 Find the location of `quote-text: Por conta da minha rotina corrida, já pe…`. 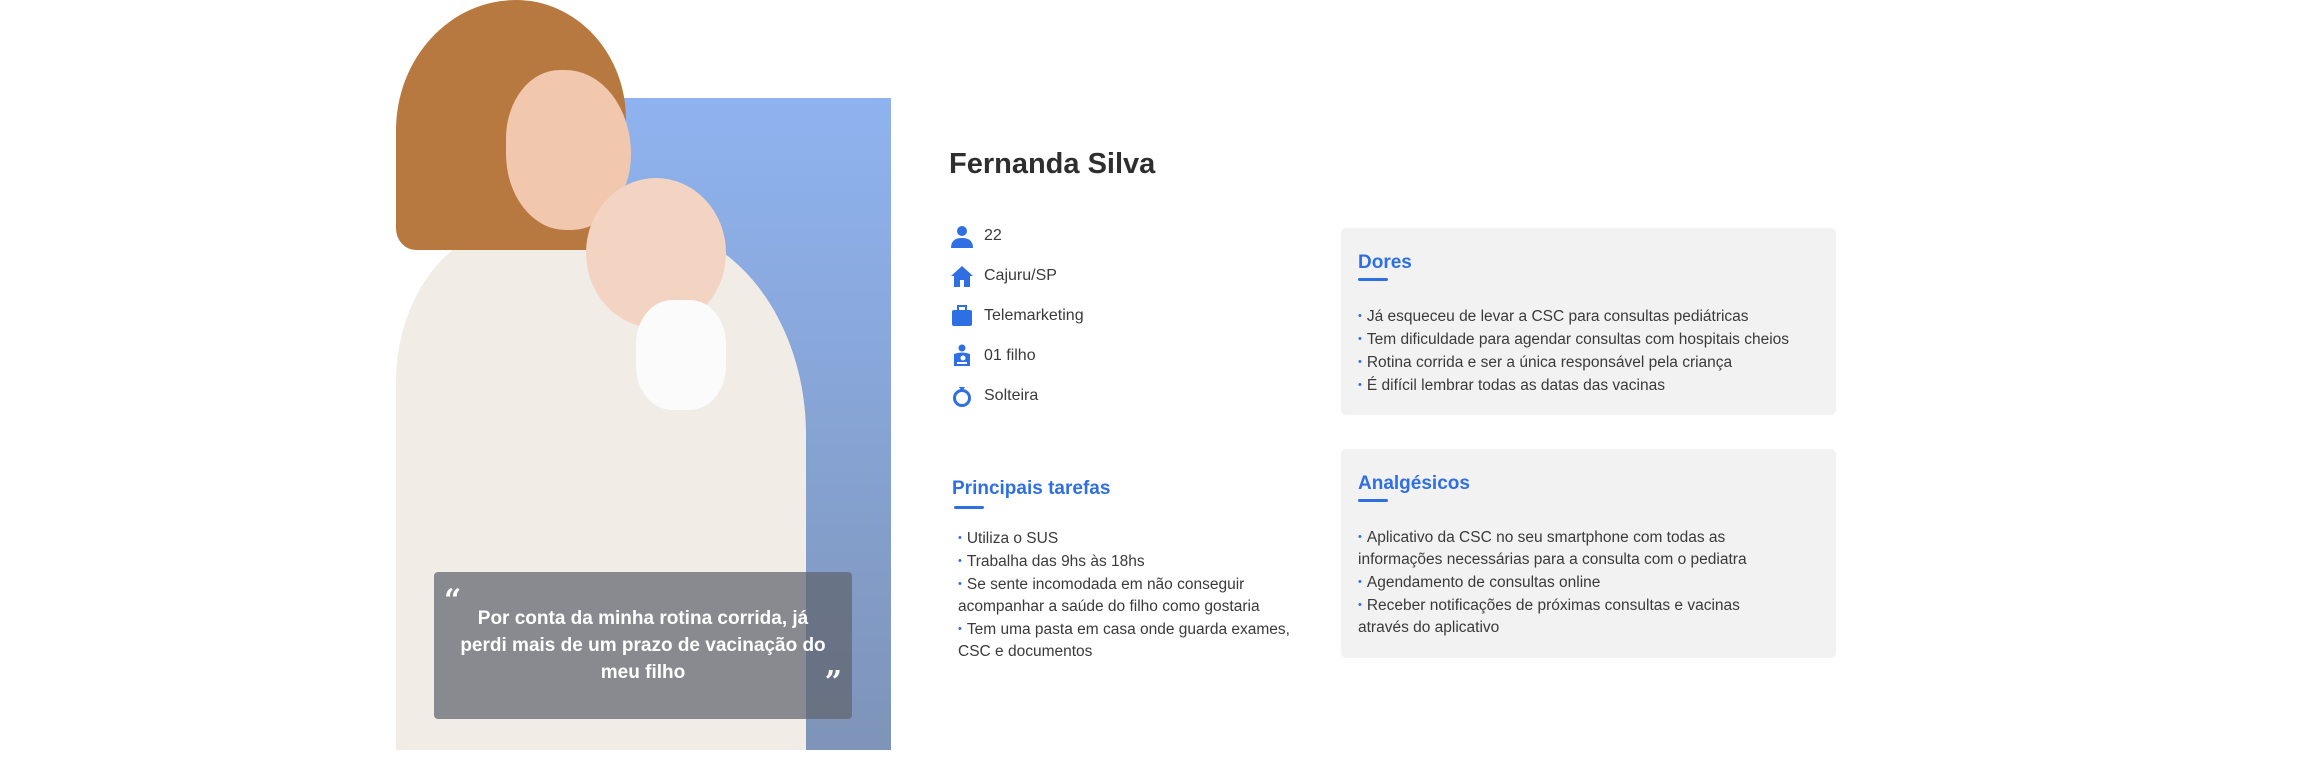

quote-text: Por conta da minha rotina corrida, já pe… is located at coordinates (643, 645).